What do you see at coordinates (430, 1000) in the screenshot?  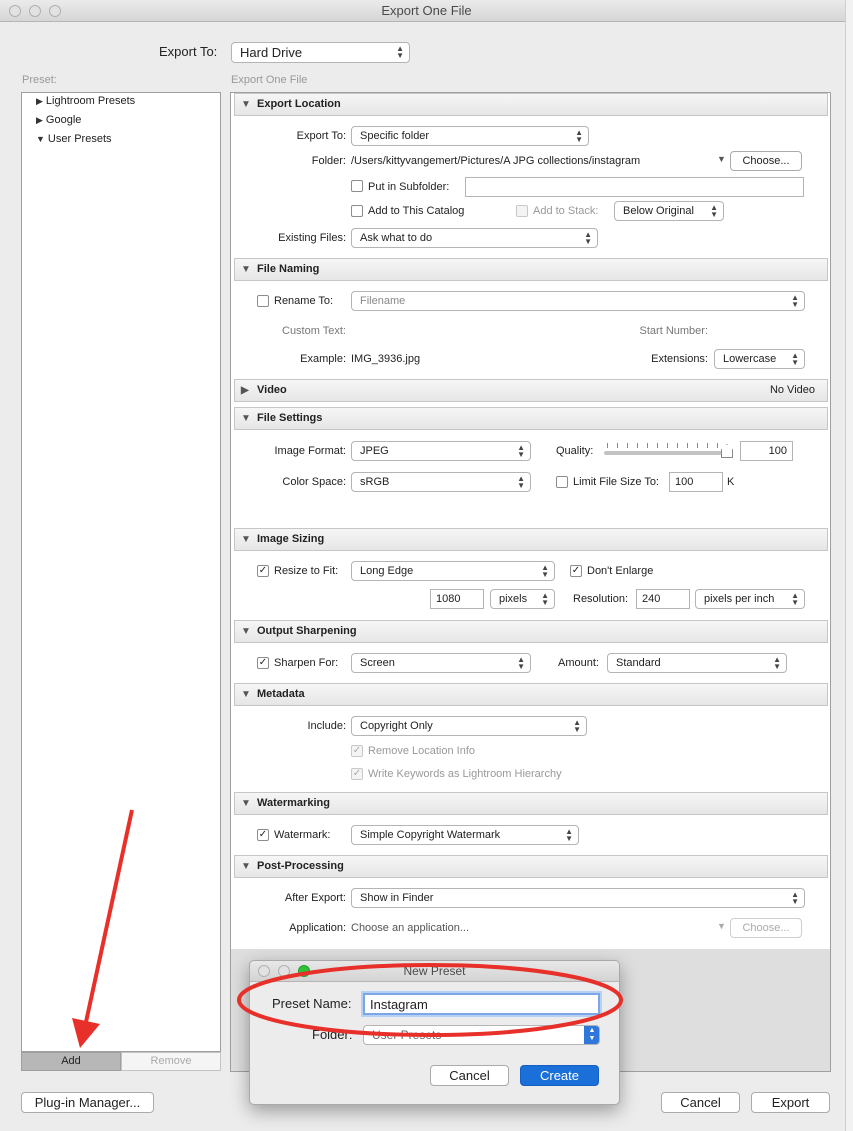 I see `annotation-ellipse` at bounding box center [430, 1000].